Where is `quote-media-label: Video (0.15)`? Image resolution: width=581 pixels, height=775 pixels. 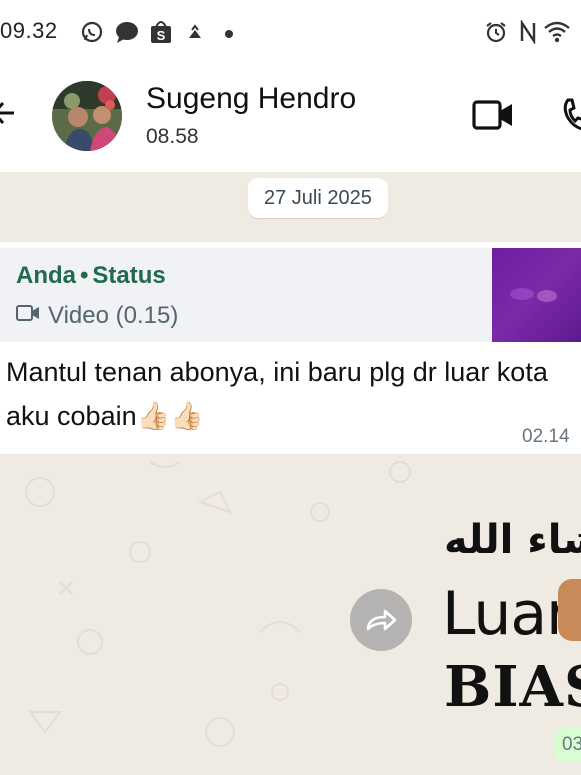 quote-media-label: Video (0.15) is located at coordinates (113, 315).